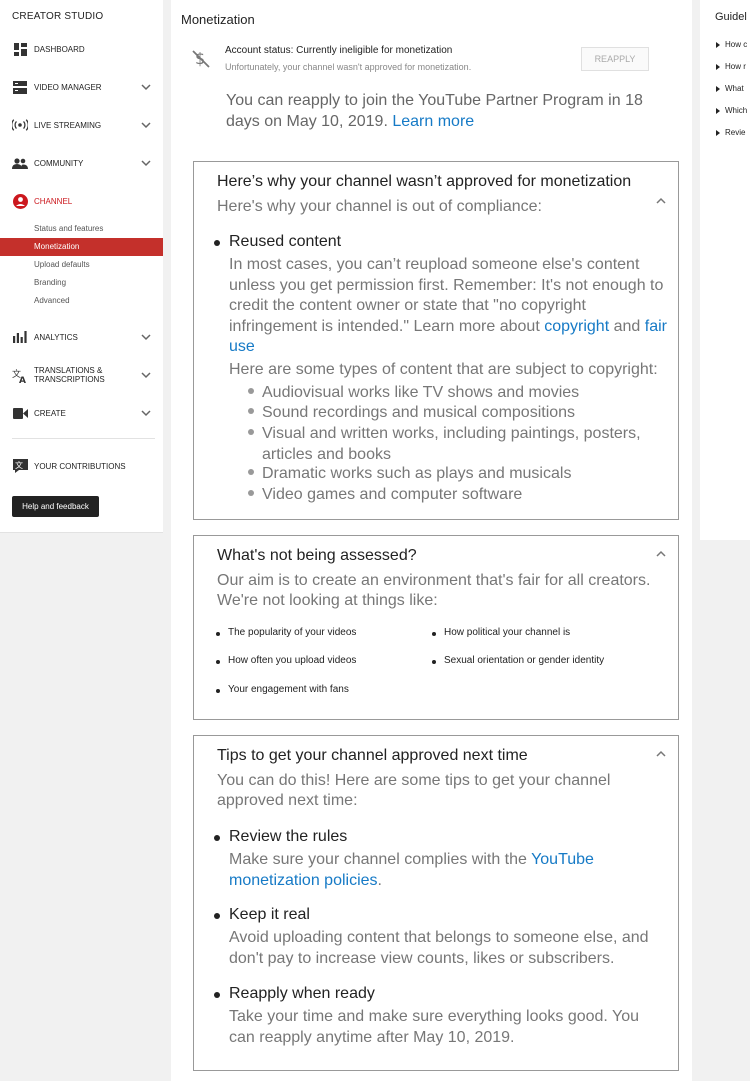 This screenshot has height=1081, width=750. I want to click on sub-monetization: Monetization, so click(81, 247).